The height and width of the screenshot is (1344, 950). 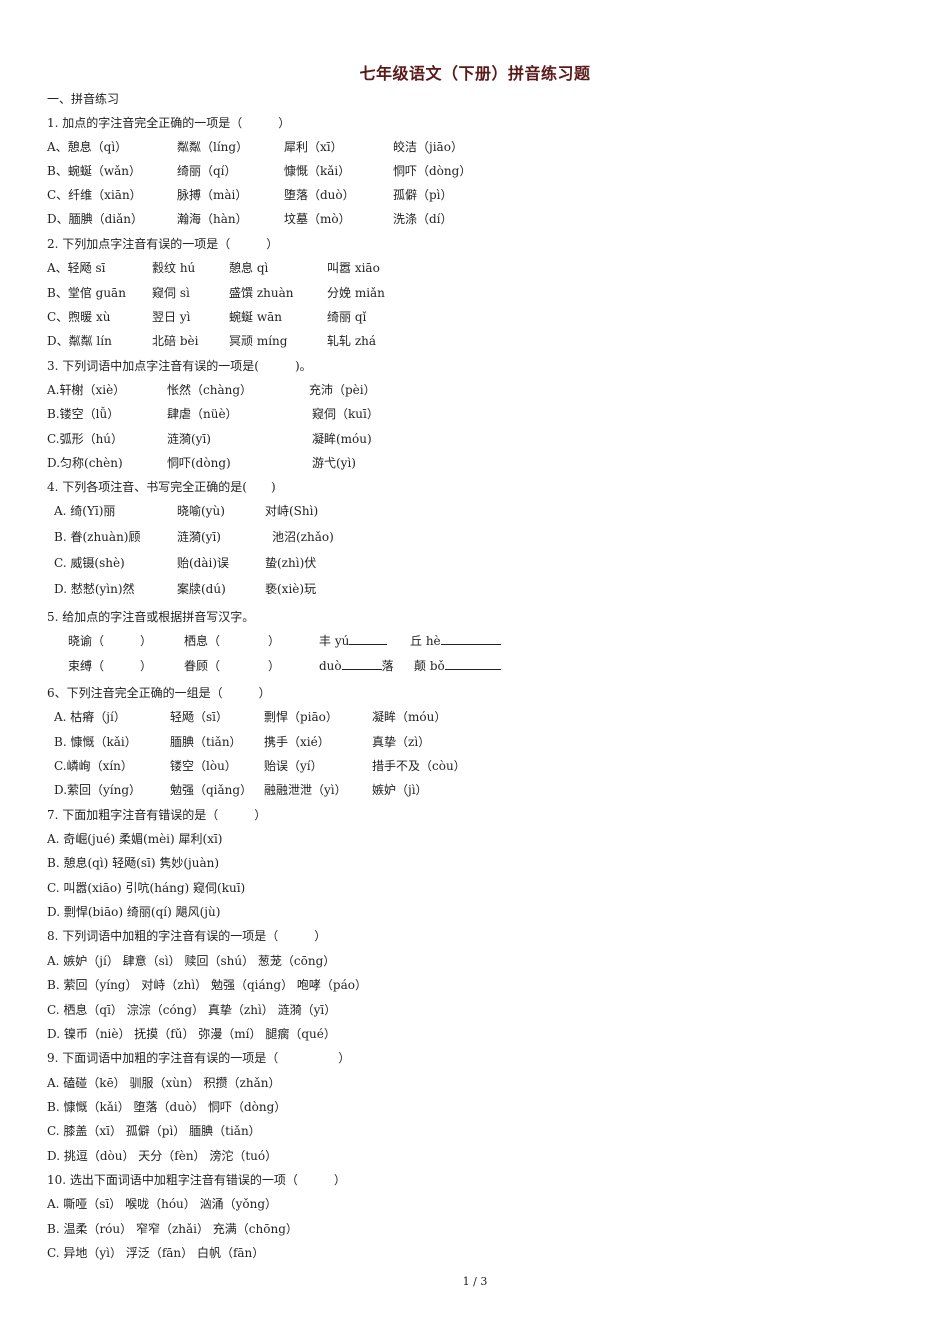 I want to click on fill-prompt: duò, so click(x=330, y=666).